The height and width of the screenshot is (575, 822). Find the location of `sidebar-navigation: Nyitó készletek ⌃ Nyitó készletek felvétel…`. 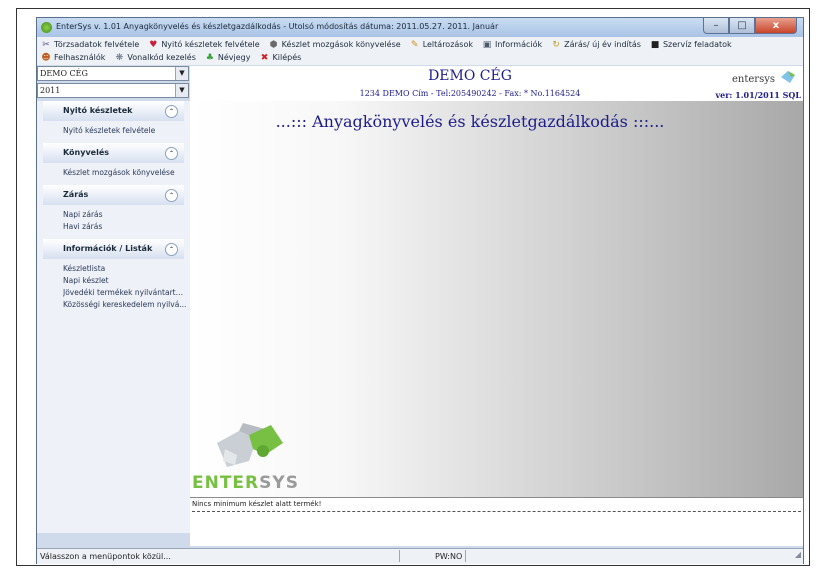

sidebar-navigation: Nyitó készletek ⌃ Nyitó készletek felvétel… is located at coordinates (113, 317).